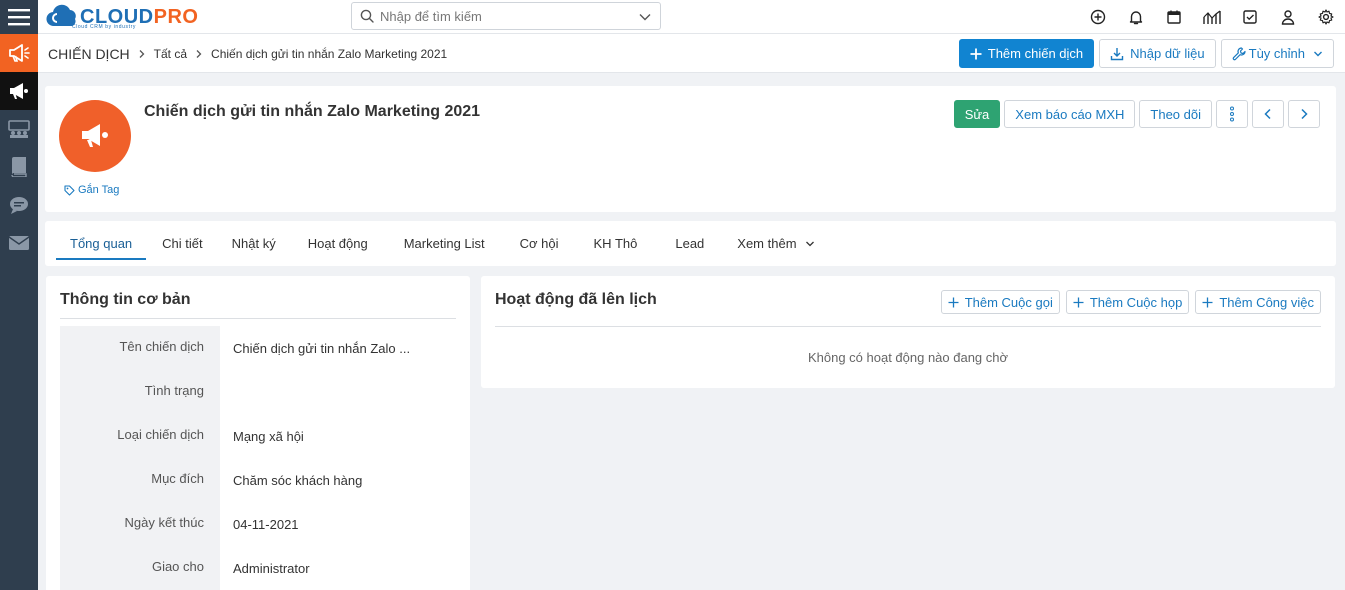 The height and width of the screenshot is (590, 1345). I want to click on field-end-date: Ngày kết thúc 04-11-2021, so click(258, 524).